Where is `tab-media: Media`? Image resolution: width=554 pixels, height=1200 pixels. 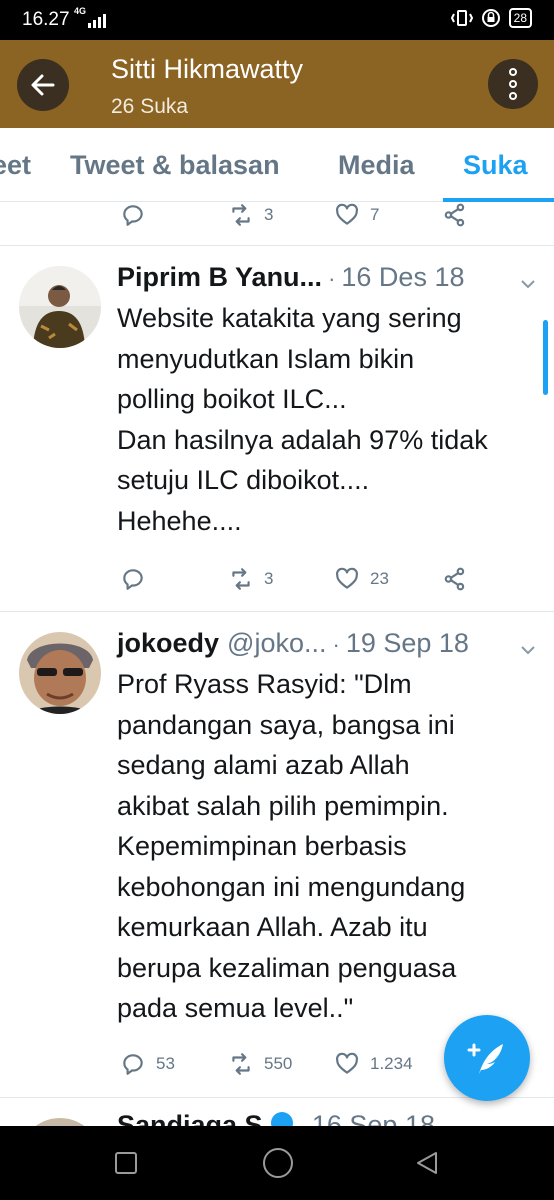
tab-media: Media is located at coordinates (376, 165).